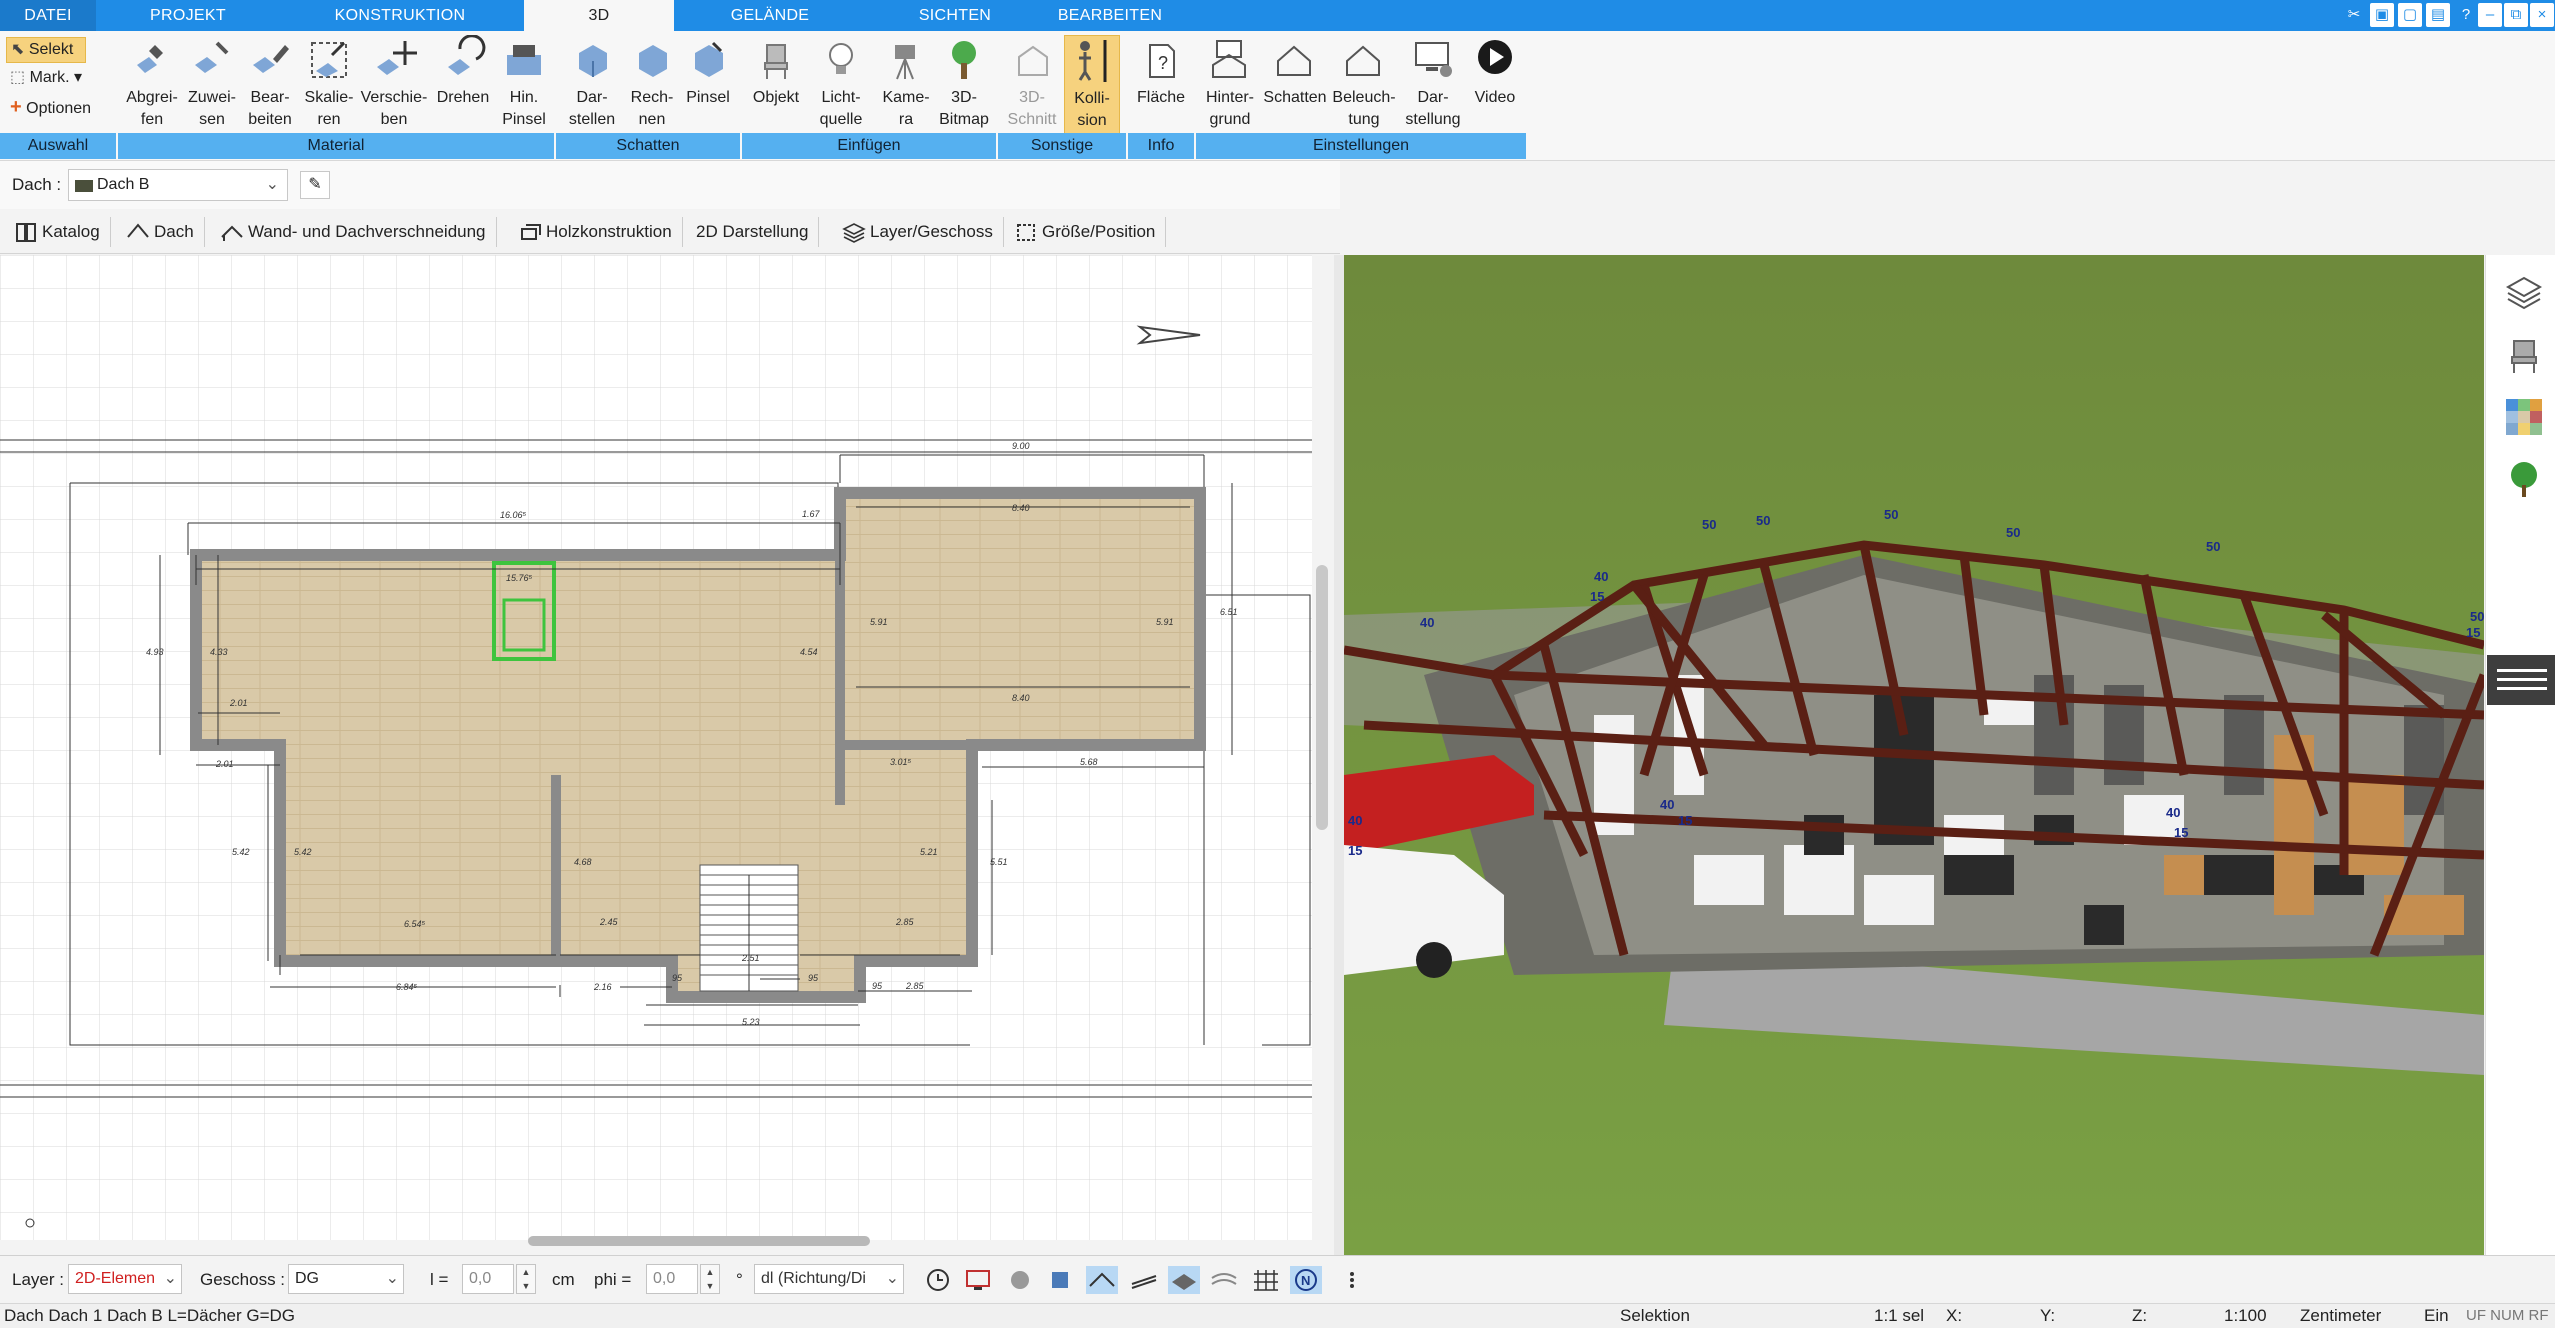  Describe the element at coordinates (2181, 832) in the screenshot. I see `roof-dim-badge: 15` at that location.